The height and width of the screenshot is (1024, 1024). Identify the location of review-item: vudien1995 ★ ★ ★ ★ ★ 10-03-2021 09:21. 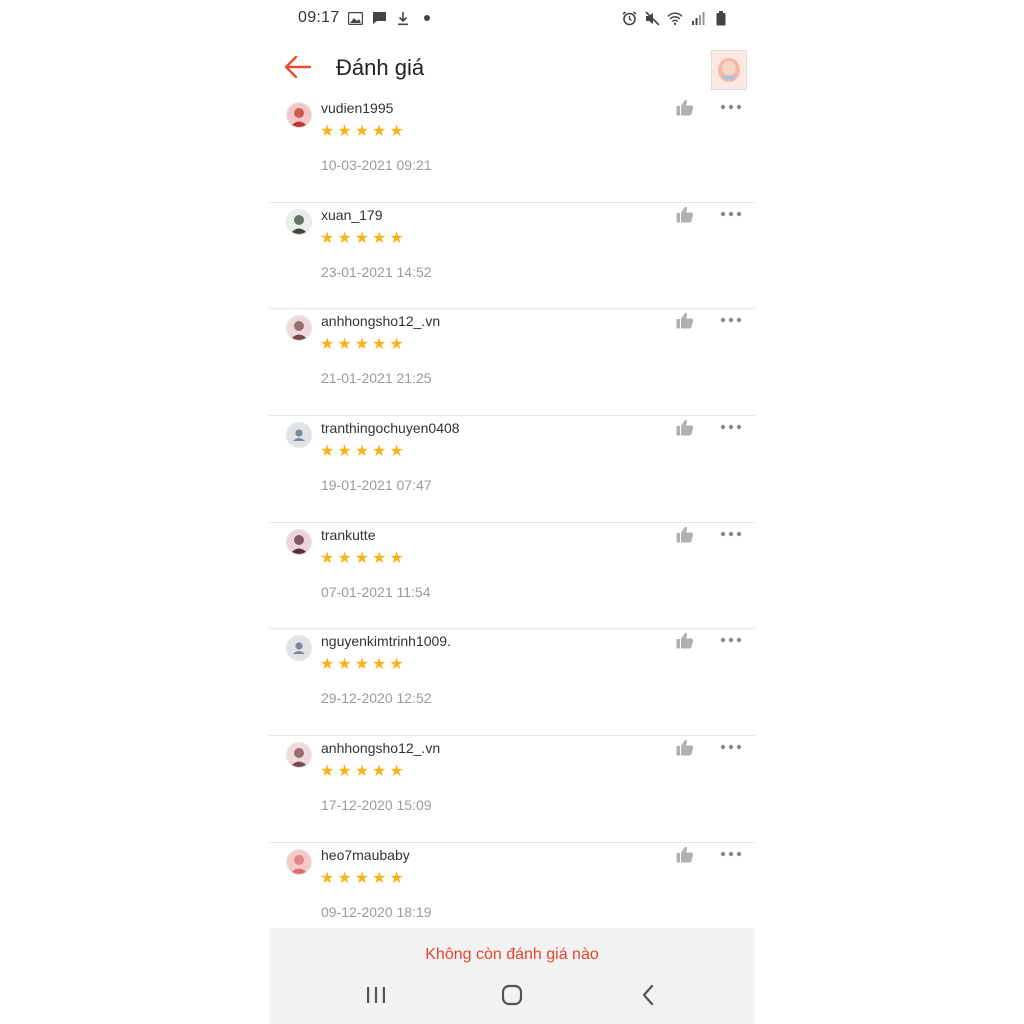
(512, 149).